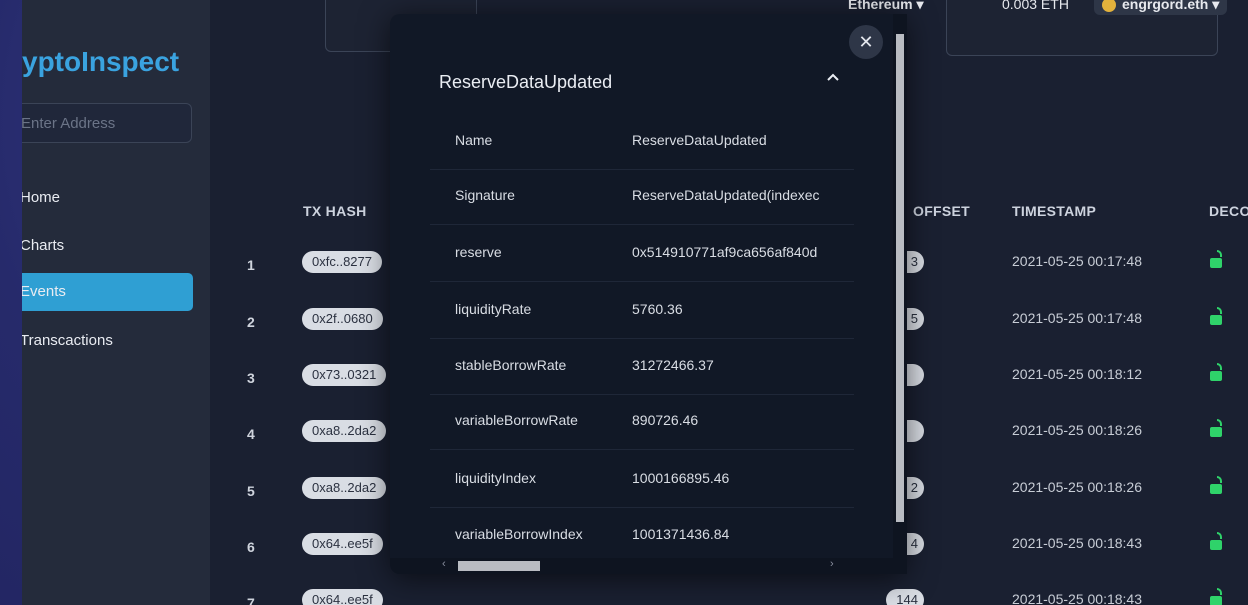  I want to click on scroll-left-icon: ‹, so click(444, 564).